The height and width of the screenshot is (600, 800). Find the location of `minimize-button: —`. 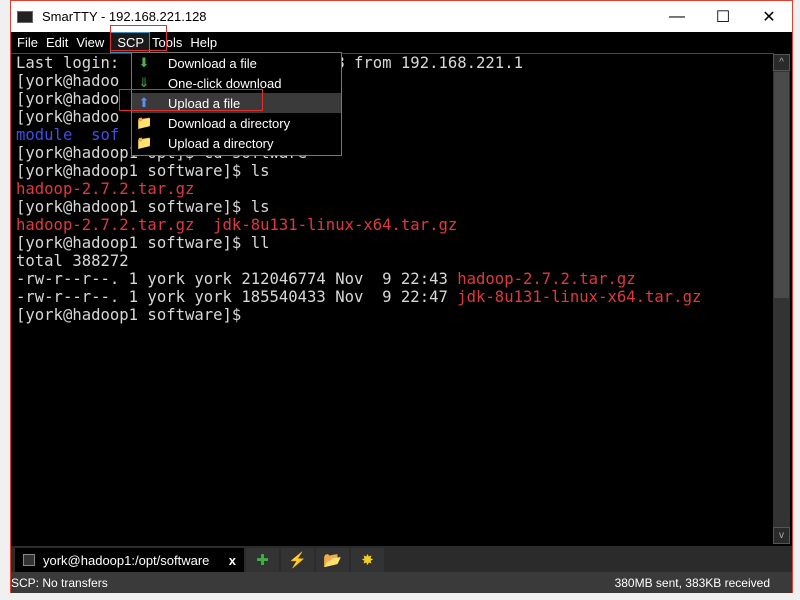

minimize-button: — is located at coordinates (677, 16).